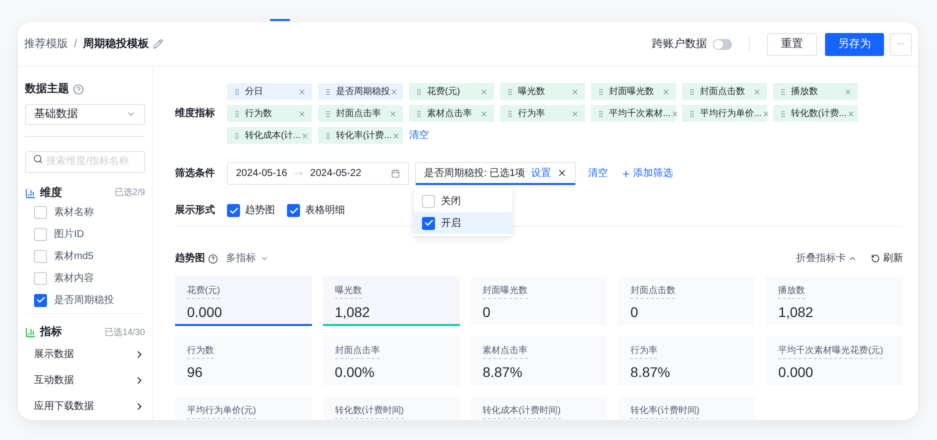 Image resolution: width=937 pixels, height=440 pixels. What do you see at coordinates (247, 258) in the screenshot?
I see `mode-select: 多指标` at bounding box center [247, 258].